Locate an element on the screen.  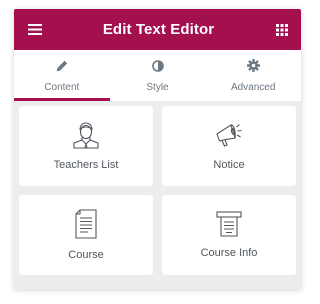
tab-content: Content is located at coordinates (62, 75).